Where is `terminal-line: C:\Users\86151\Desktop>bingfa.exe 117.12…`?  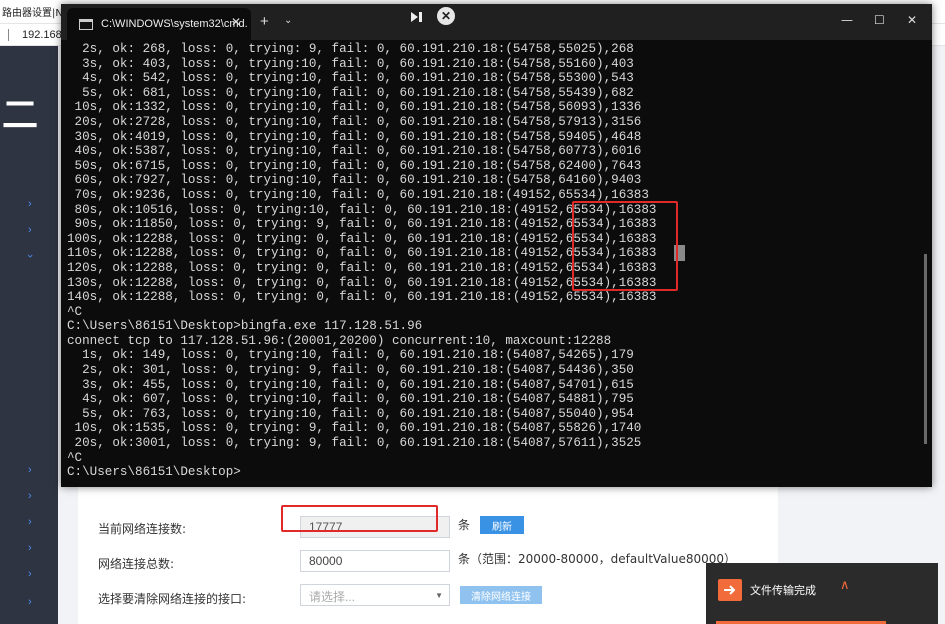
terminal-line: C:\Users\86151\Desktop>bingfa.exe 117.12… is located at coordinates (245, 326).